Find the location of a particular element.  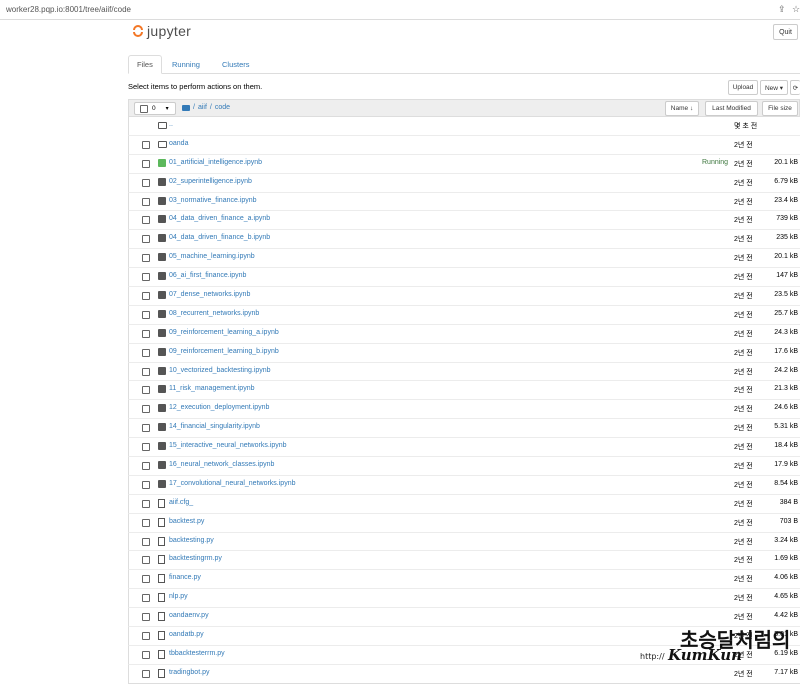

quit-button: Quit is located at coordinates (785, 32).